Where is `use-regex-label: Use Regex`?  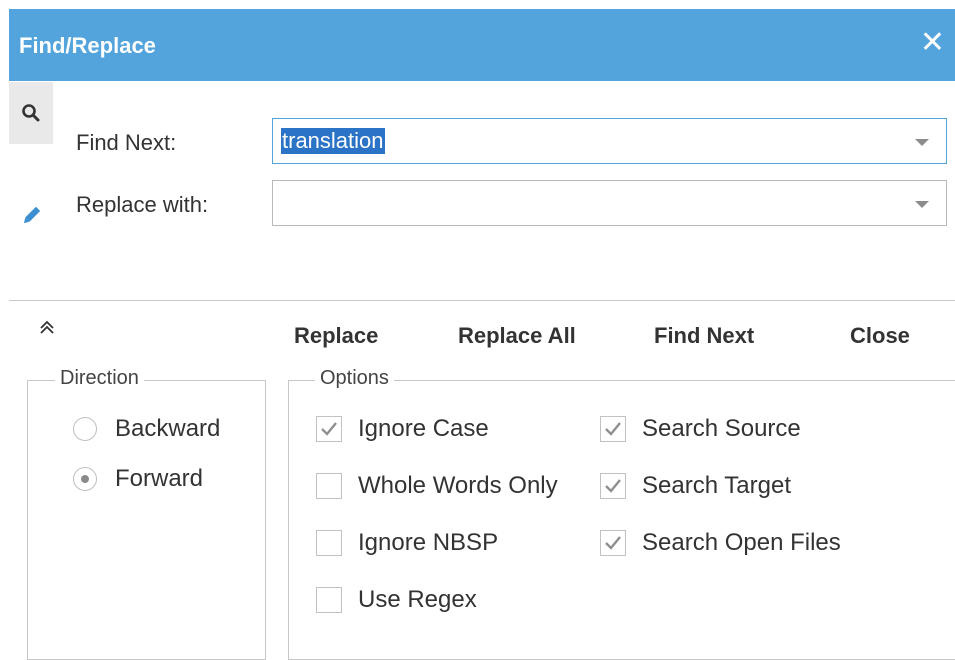 use-regex-label: Use Regex is located at coordinates (417, 599).